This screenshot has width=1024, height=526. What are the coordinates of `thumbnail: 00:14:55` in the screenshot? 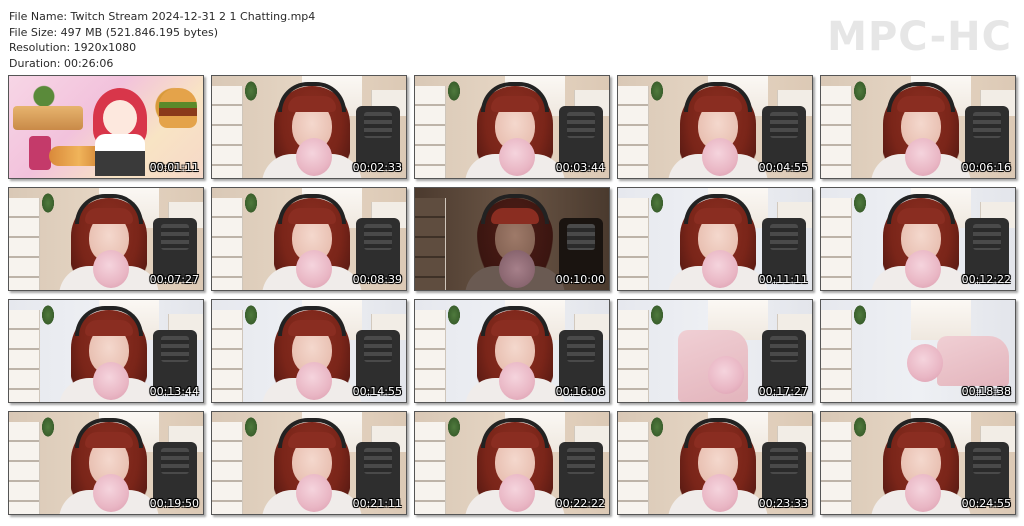 It's located at (309, 351).